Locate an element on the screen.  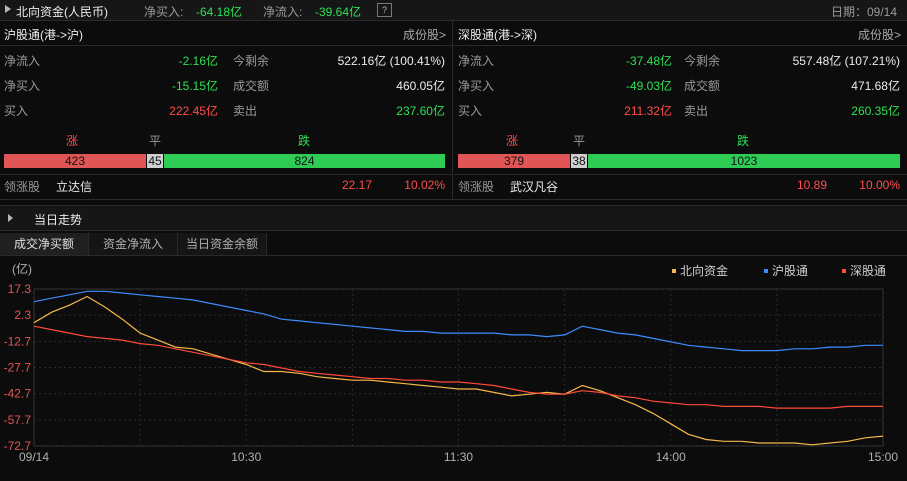
sz-flat-bar: 38 is located at coordinates (579, 161).